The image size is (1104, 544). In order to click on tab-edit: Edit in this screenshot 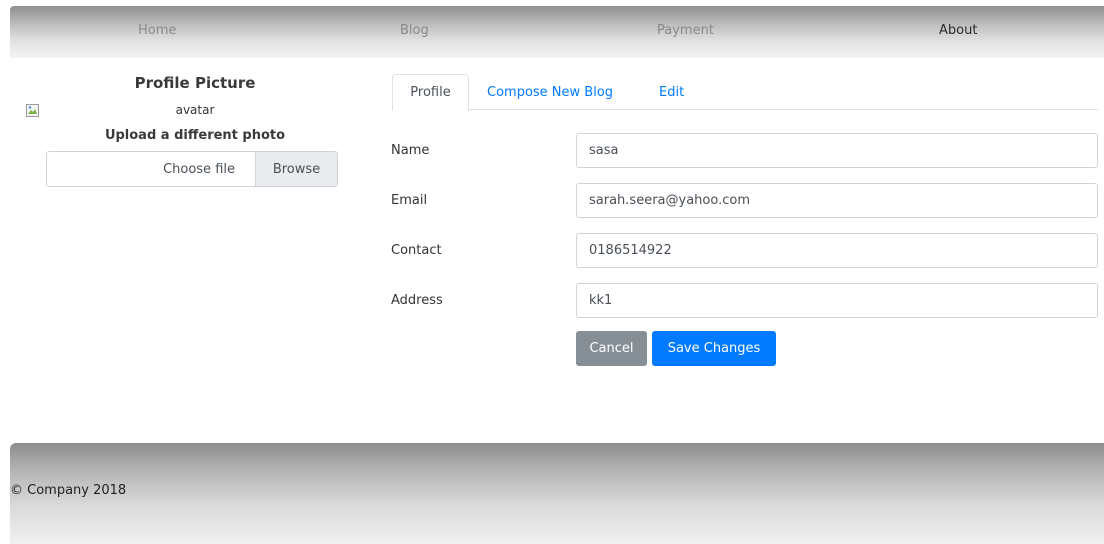, I will do `click(671, 92)`.